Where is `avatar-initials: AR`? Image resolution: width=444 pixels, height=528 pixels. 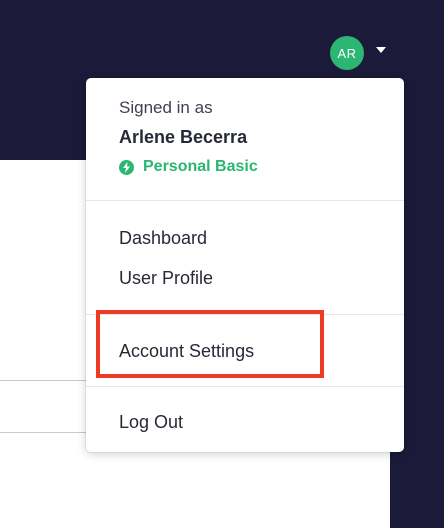 avatar-initials: AR is located at coordinates (347, 53).